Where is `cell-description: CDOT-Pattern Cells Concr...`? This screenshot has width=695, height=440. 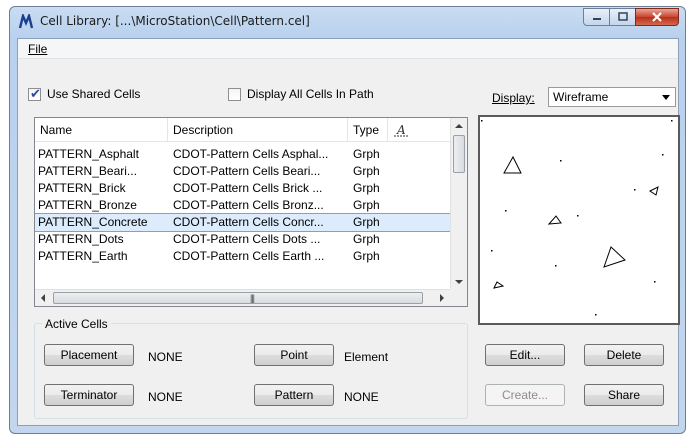 cell-description: CDOT-Pattern Cells Concr... is located at coordinates (248, 222).